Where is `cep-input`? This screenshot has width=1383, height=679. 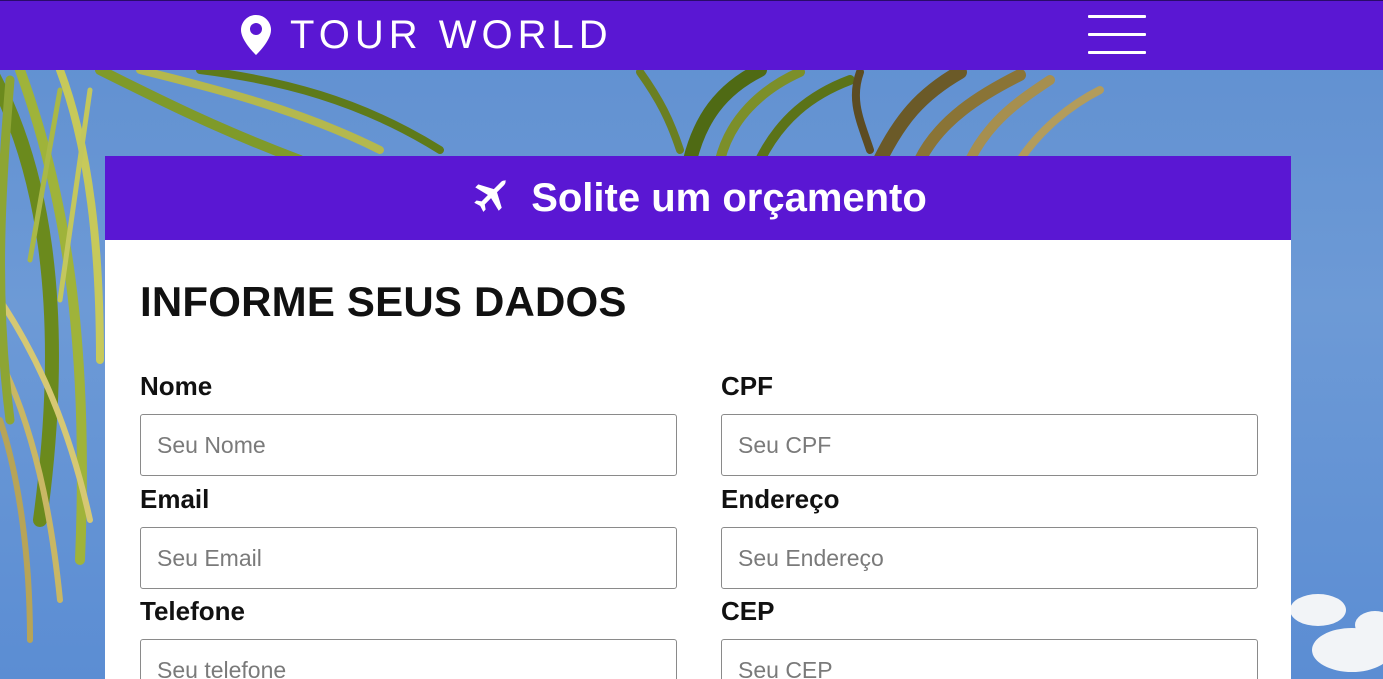 cep-input is located at coordinates (989, 659).